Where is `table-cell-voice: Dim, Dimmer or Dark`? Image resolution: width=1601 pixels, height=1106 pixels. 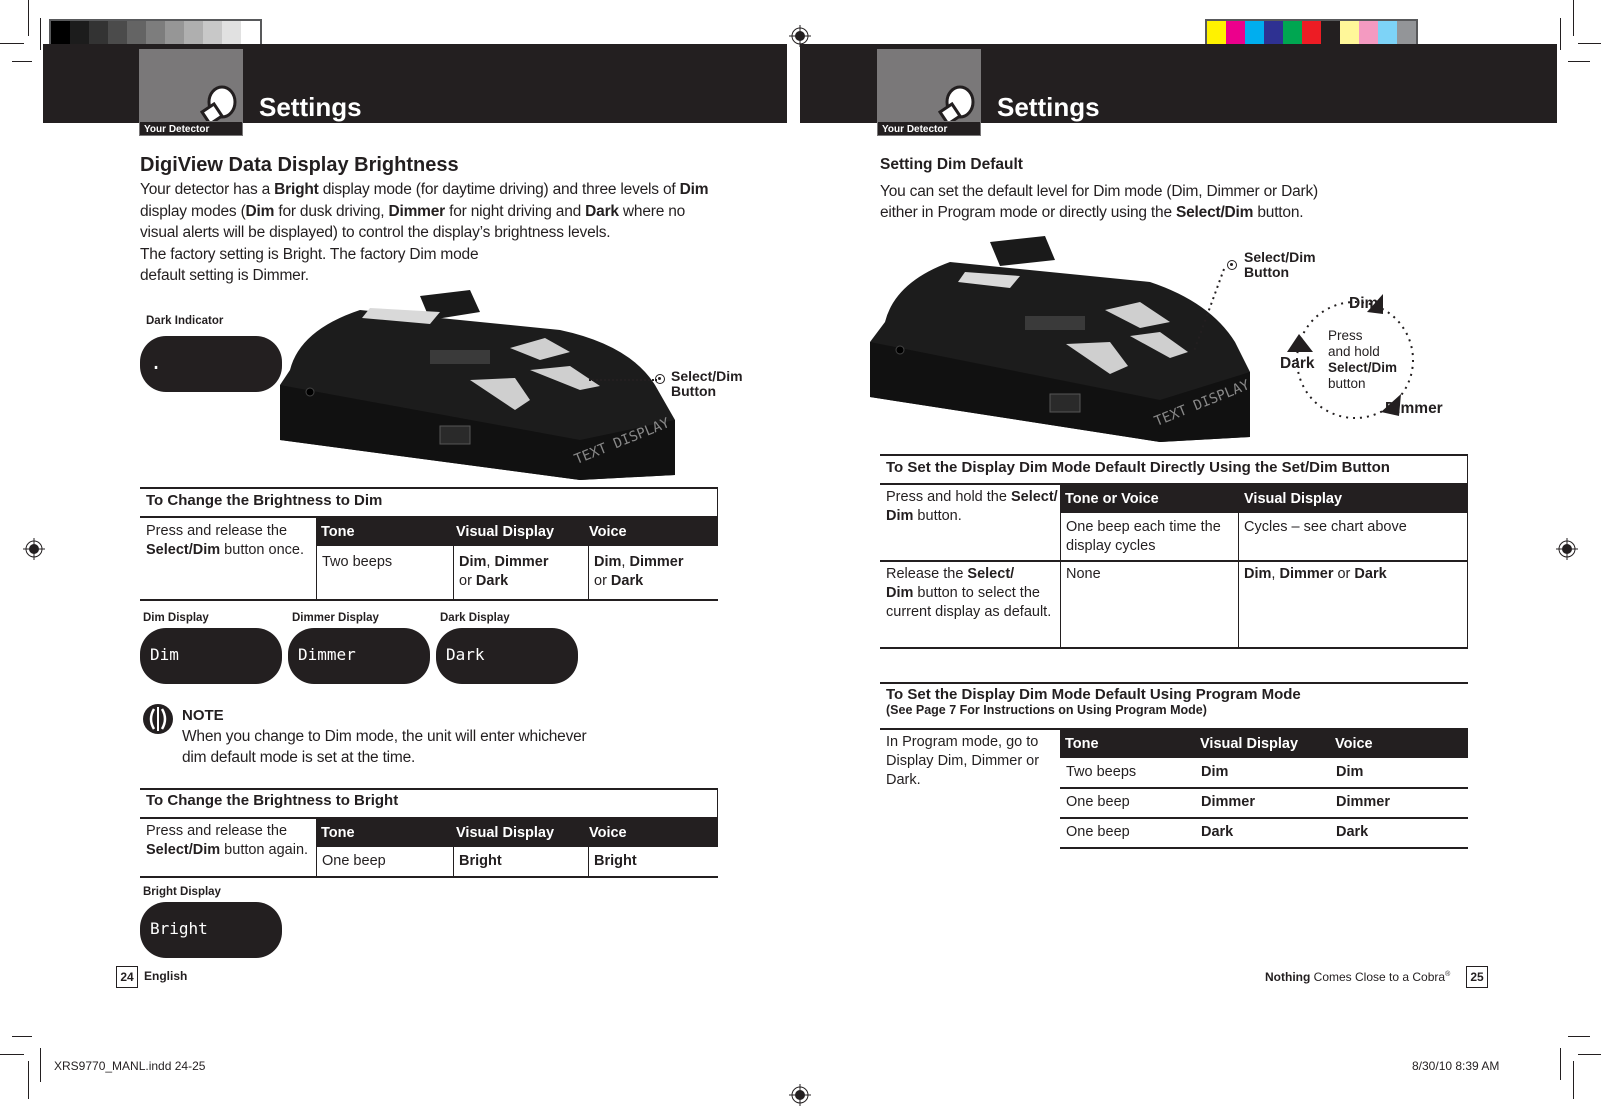 table-cell-voice: Dim, Dimmer or Dark is located at coordinates (639, 571).